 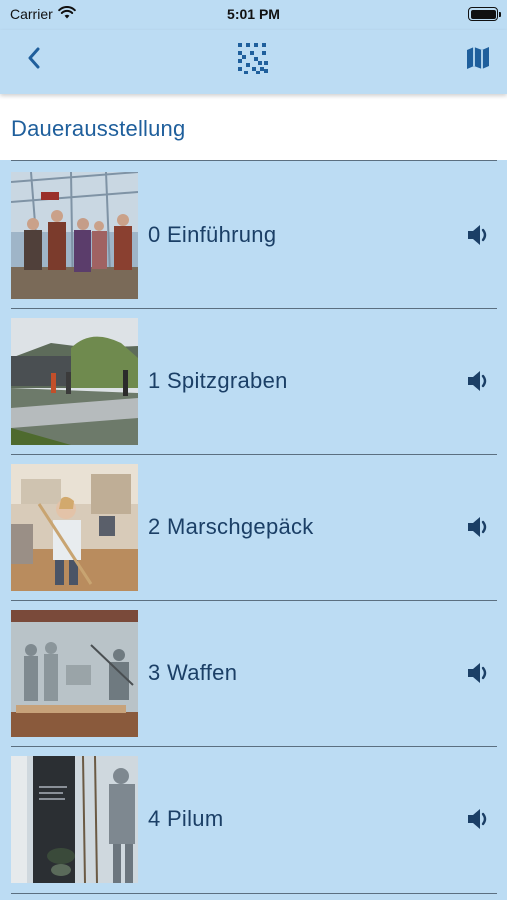 What do you see at coordinates (484, 14) in the screenshot?
I see `battery-icon` at bounding box center [484, 14].